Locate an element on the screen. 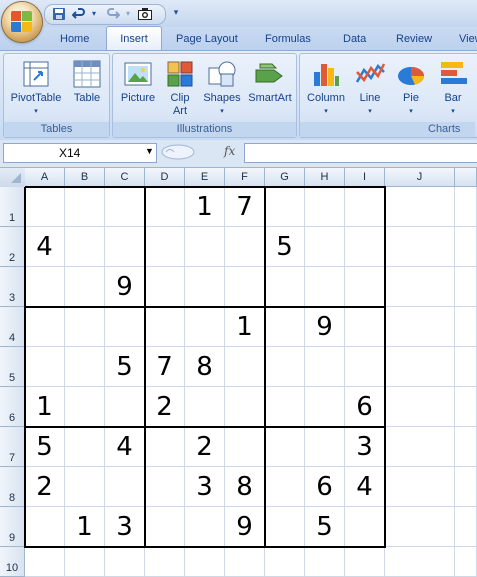  cell-i6: 6 is located at coordinates (365, 407).